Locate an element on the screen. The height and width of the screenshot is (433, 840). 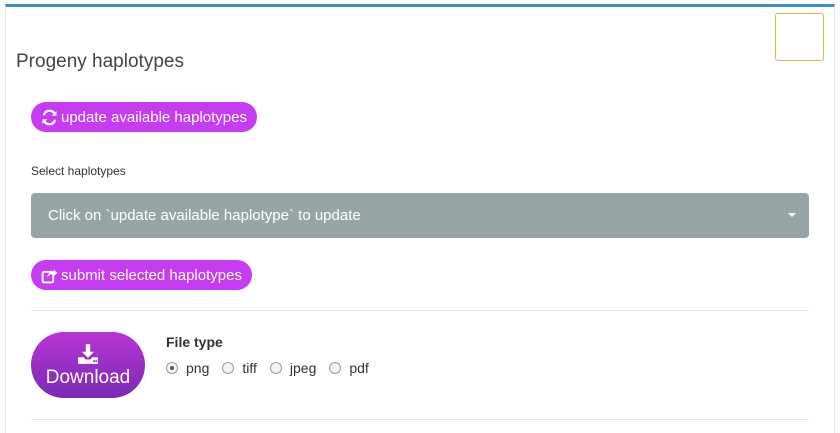
download-icon is located at coordinates (88, 355).